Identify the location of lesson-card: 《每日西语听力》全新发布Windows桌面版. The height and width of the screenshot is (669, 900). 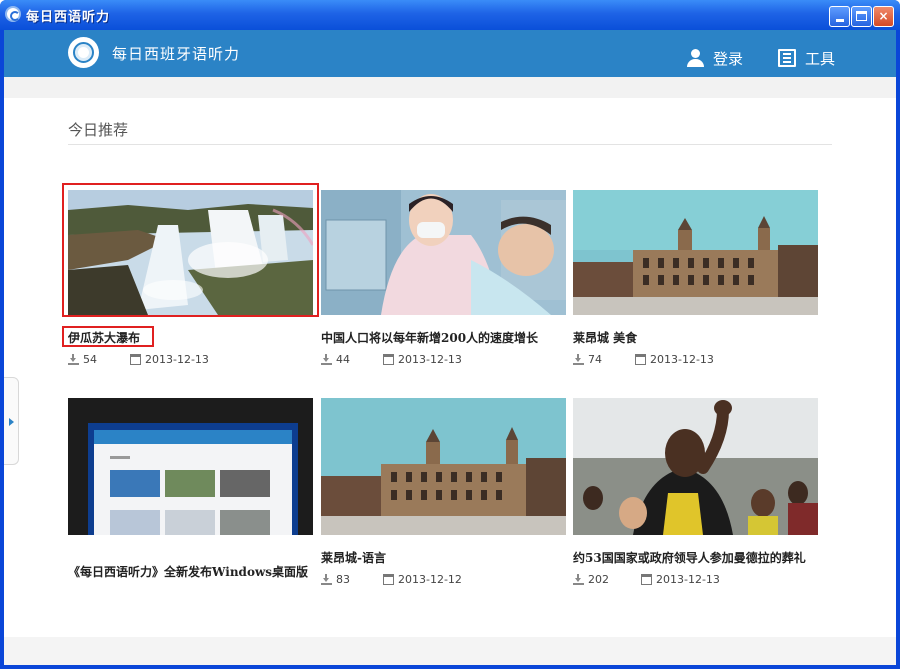
(190, 500).